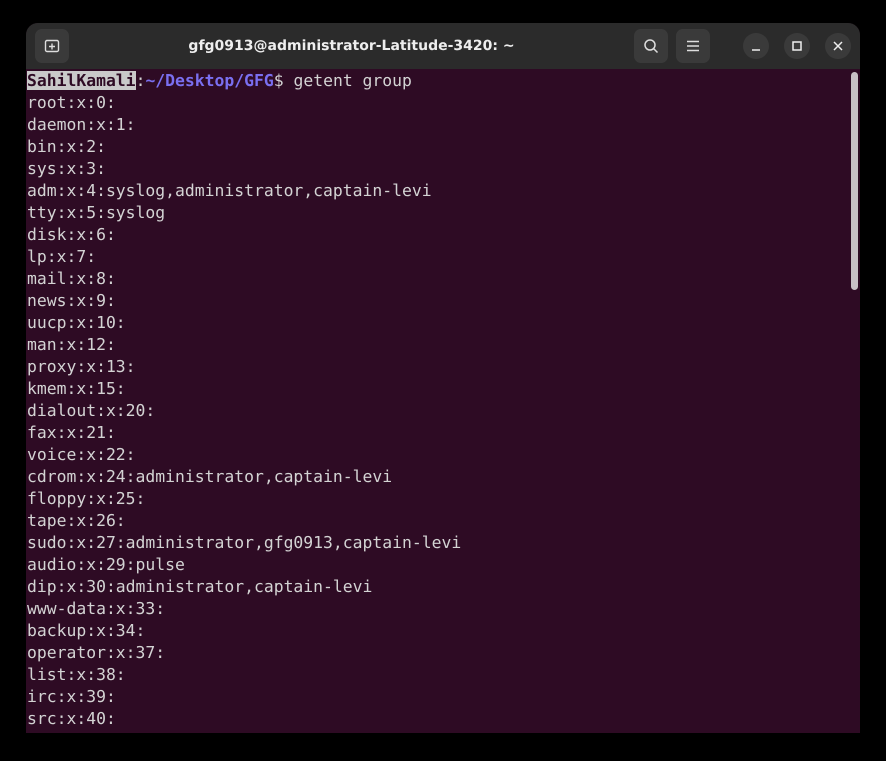 This screenshot has height=761, width=886. I want to click on output-line: bin:x:2:, so click(66, 147).